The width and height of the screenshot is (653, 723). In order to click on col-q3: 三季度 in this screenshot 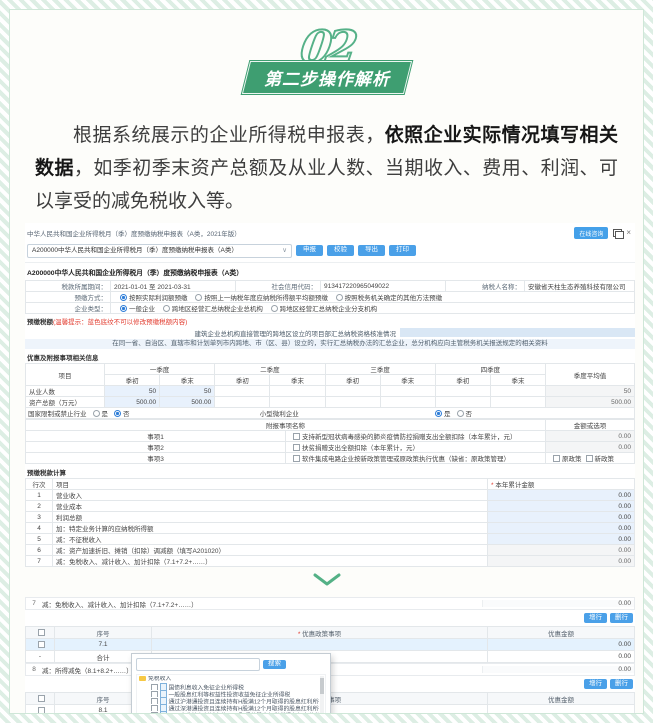, I will do `click(380, 369)`.